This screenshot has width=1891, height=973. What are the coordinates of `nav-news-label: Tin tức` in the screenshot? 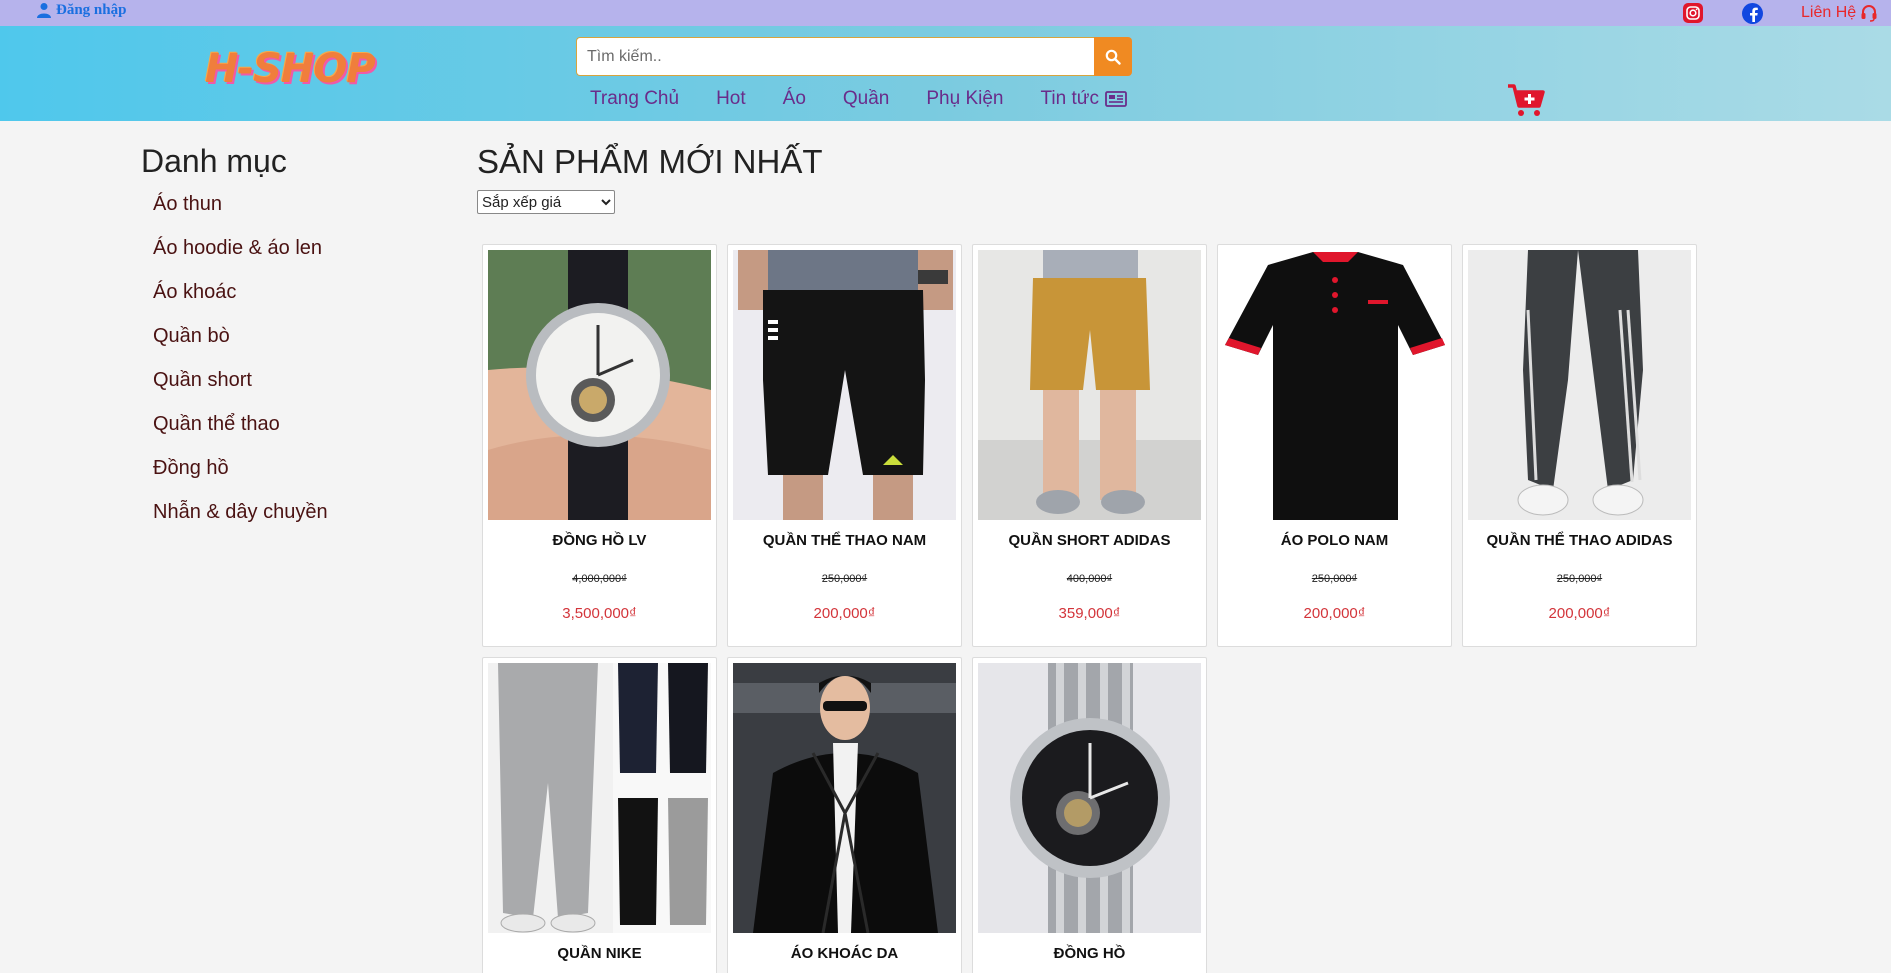 It's located at (1069, 98).